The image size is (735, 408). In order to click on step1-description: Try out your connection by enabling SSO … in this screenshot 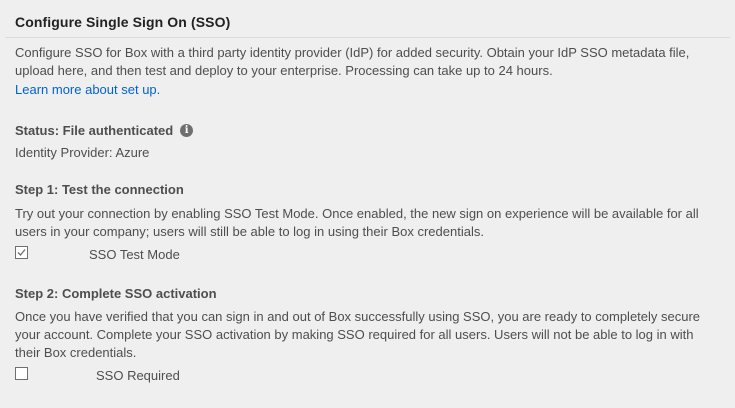, I will do `click(357, 222)`.